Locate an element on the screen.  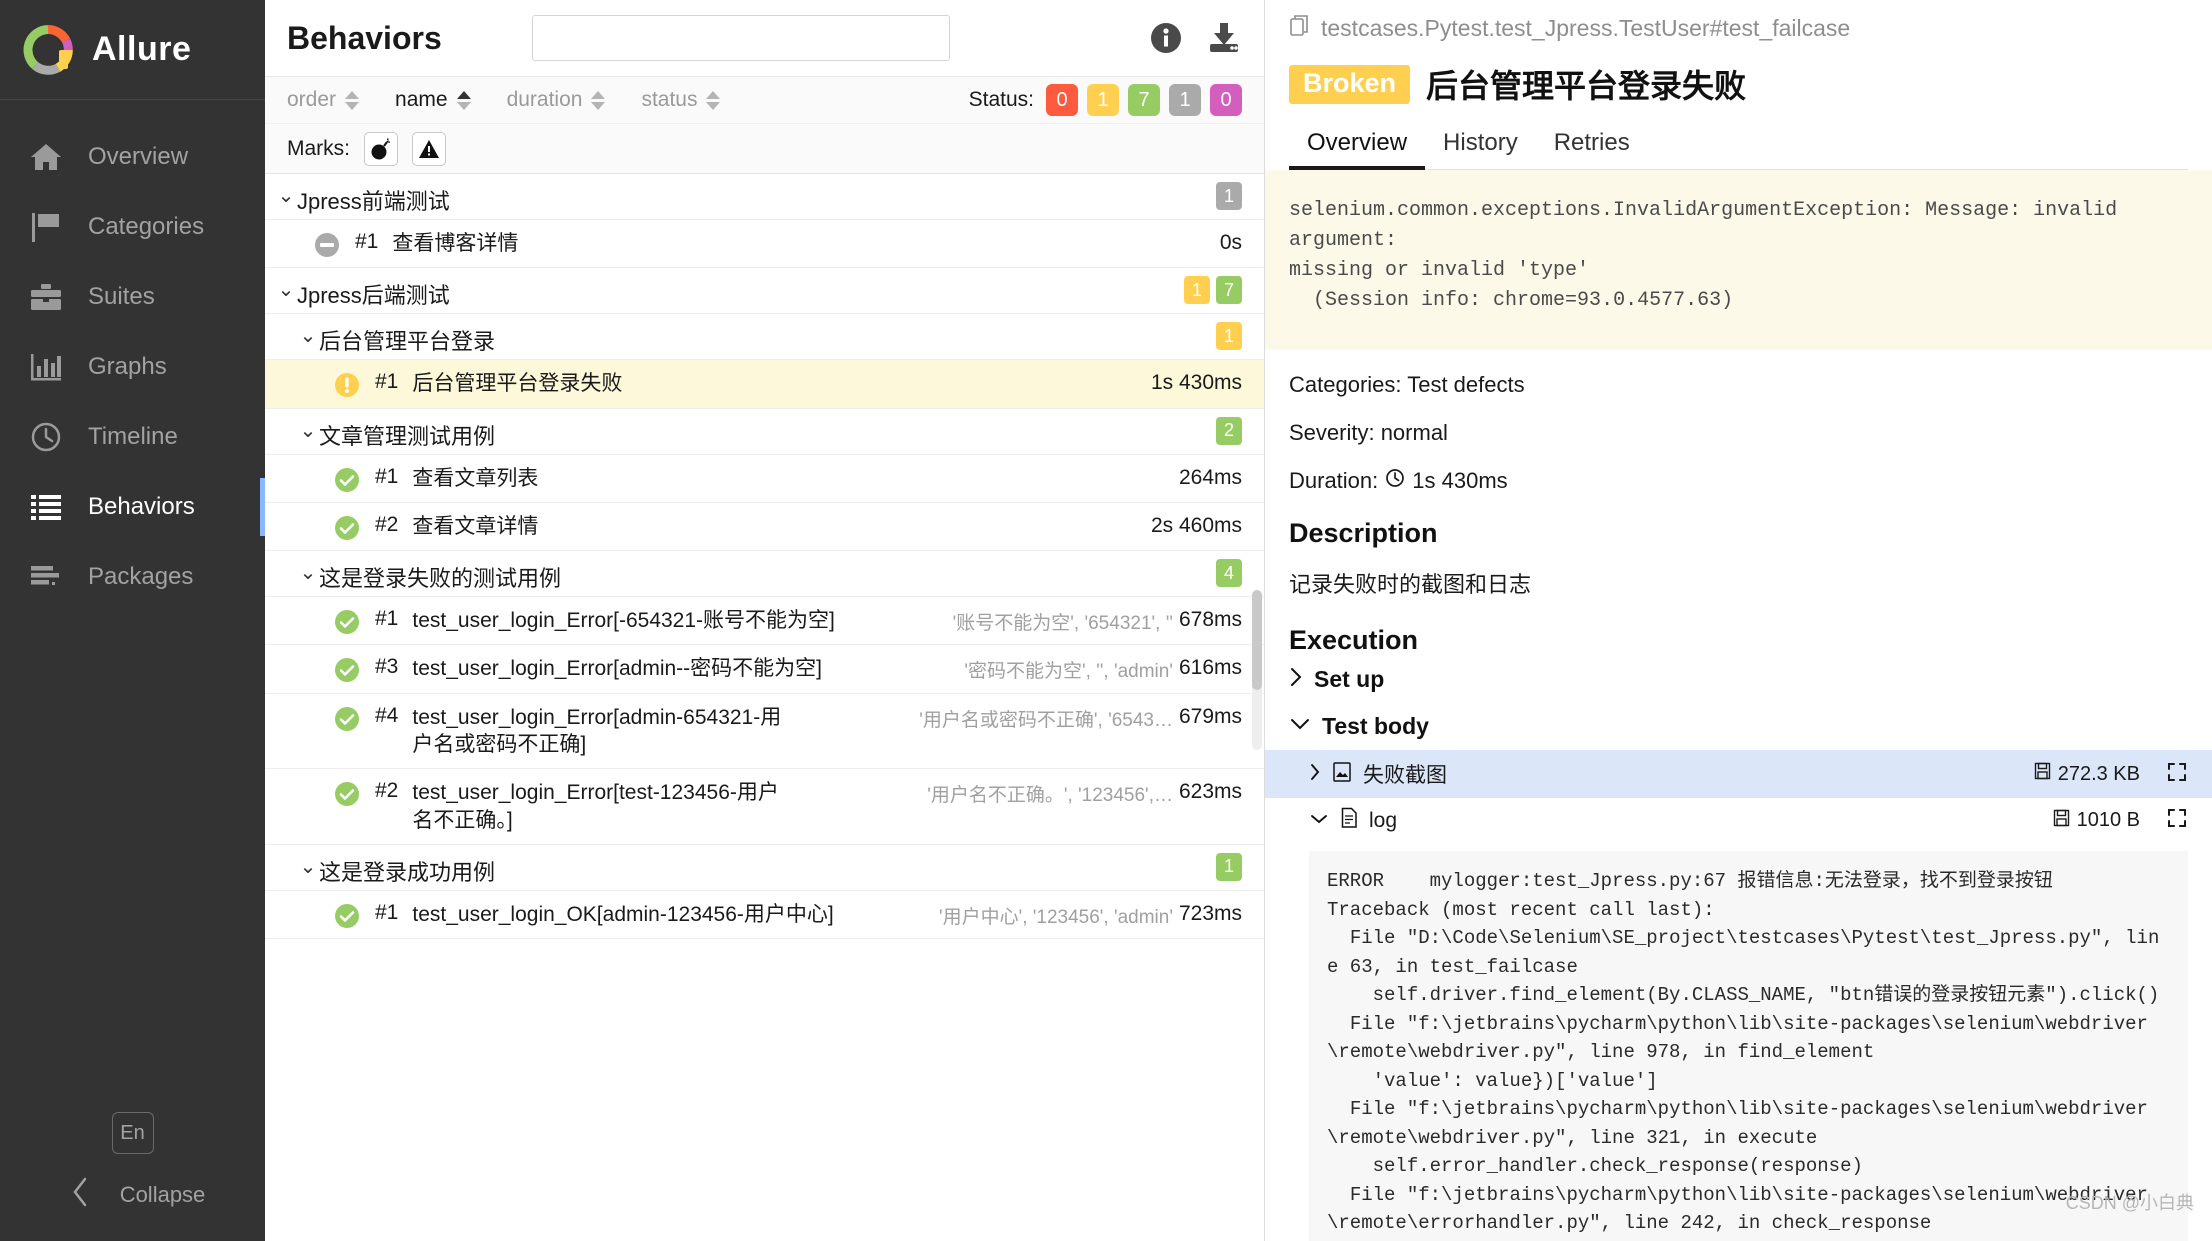
attachment-actions: 1010 B is located at coordinates (2120, 820).